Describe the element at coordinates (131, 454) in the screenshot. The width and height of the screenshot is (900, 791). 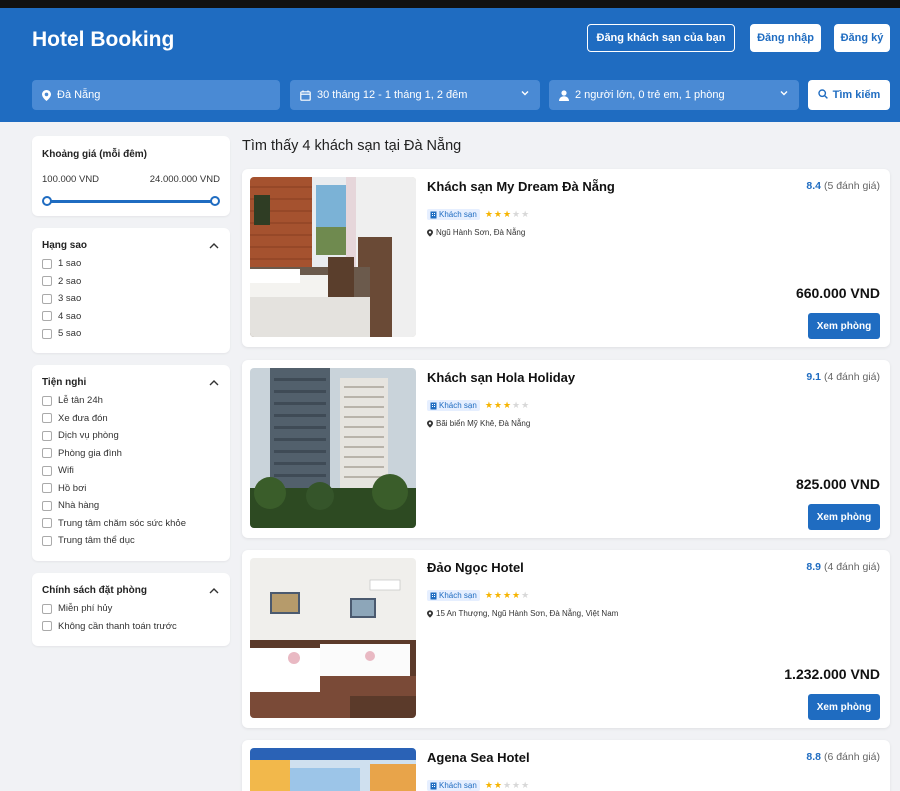
I see `amenity-option: Phòng gia đình` at that location.